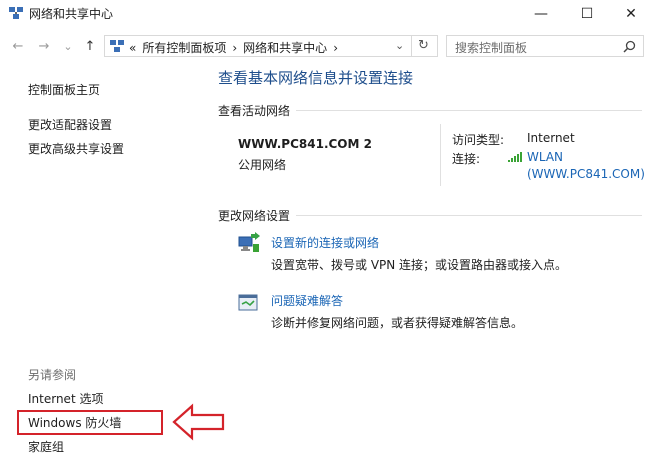  Describe the element at coordinates (545, 46) in the screenshot. I see `search-box: 搜索控制面板` at that location.